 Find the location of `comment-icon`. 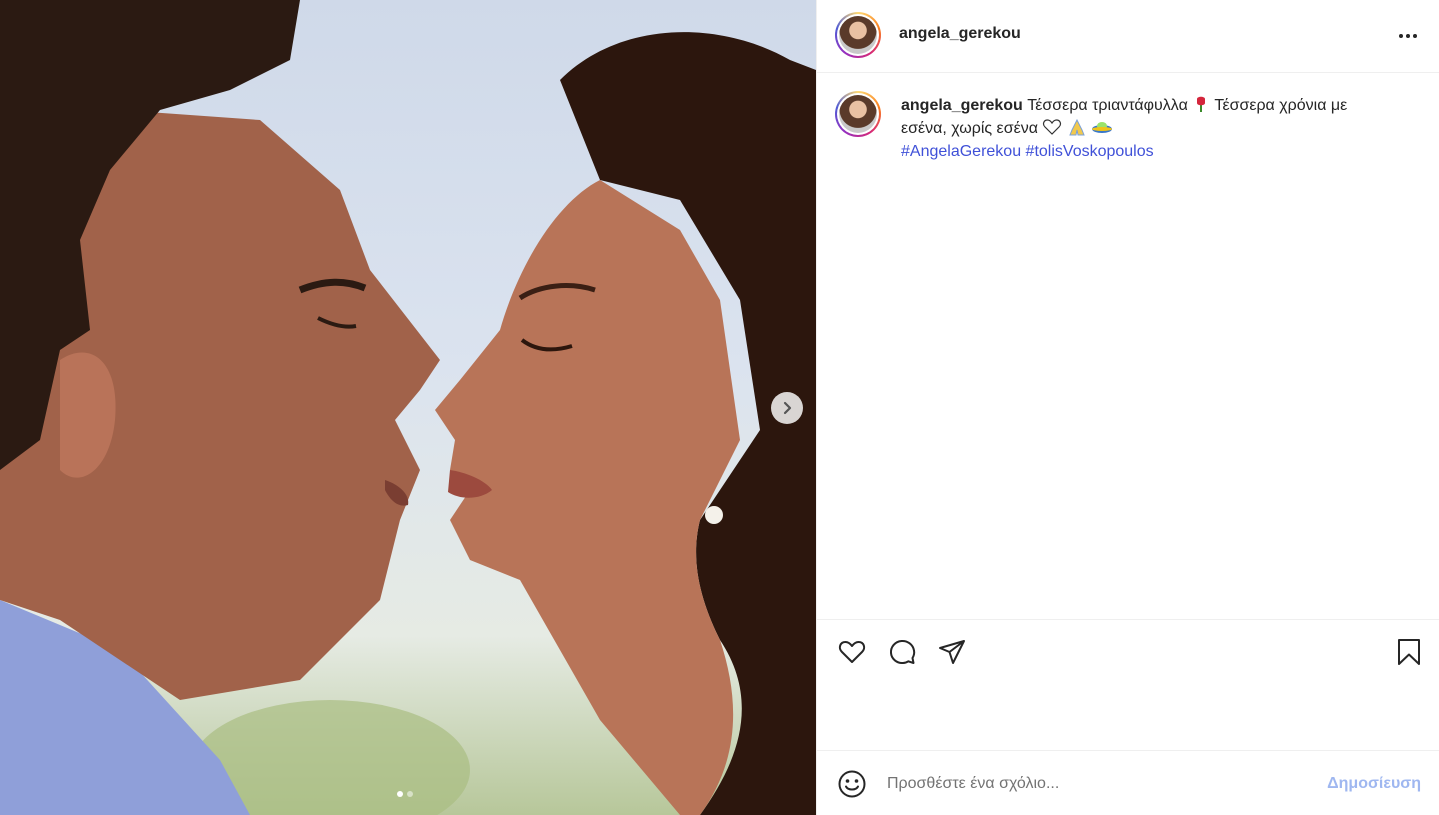

comment-icon is located at coordinates (902, 652).